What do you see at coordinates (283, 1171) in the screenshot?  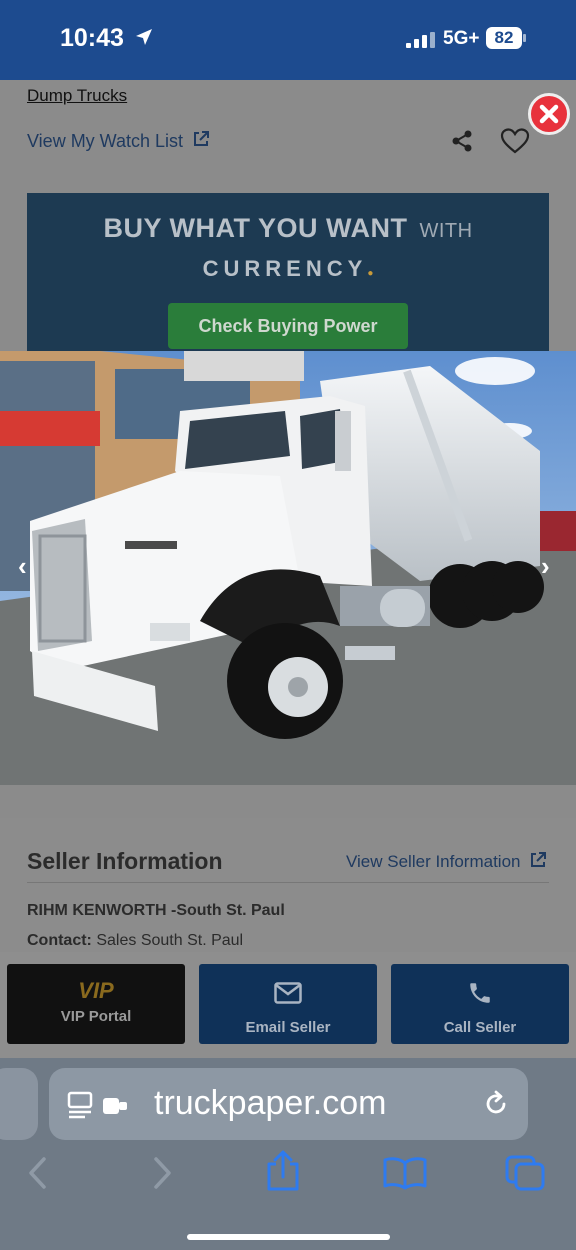 I see `share-sheet-icon` at bounding box center [283, 1171].